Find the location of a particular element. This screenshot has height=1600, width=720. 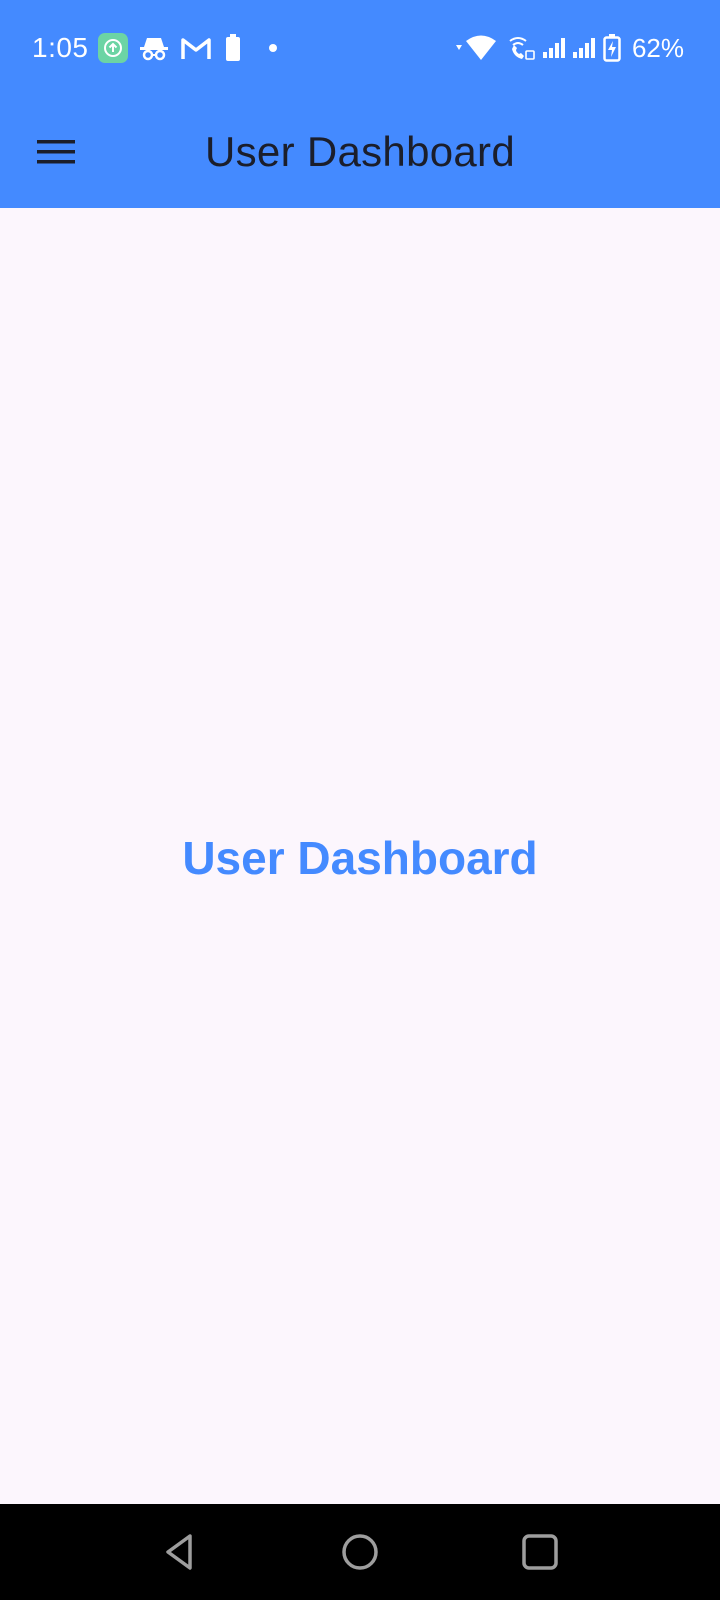

gmail-icon is located at coordinates (196, 48).